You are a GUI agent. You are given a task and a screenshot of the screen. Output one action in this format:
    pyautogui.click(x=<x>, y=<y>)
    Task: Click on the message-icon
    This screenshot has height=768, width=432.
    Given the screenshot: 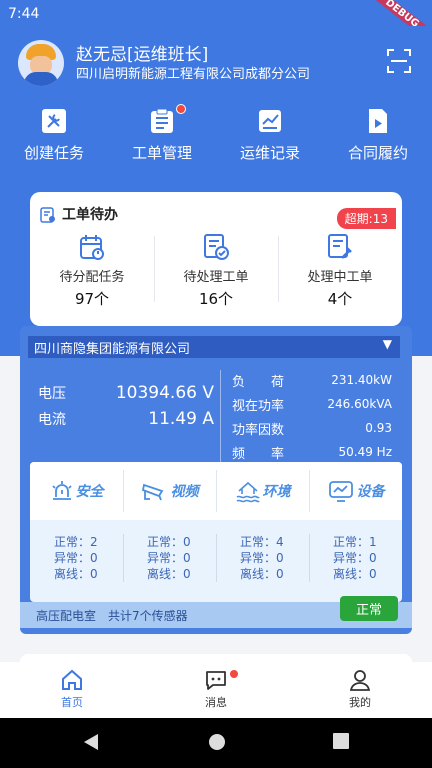 What is the action you would take?
    pyautogui.click(x=216, y=680)
    